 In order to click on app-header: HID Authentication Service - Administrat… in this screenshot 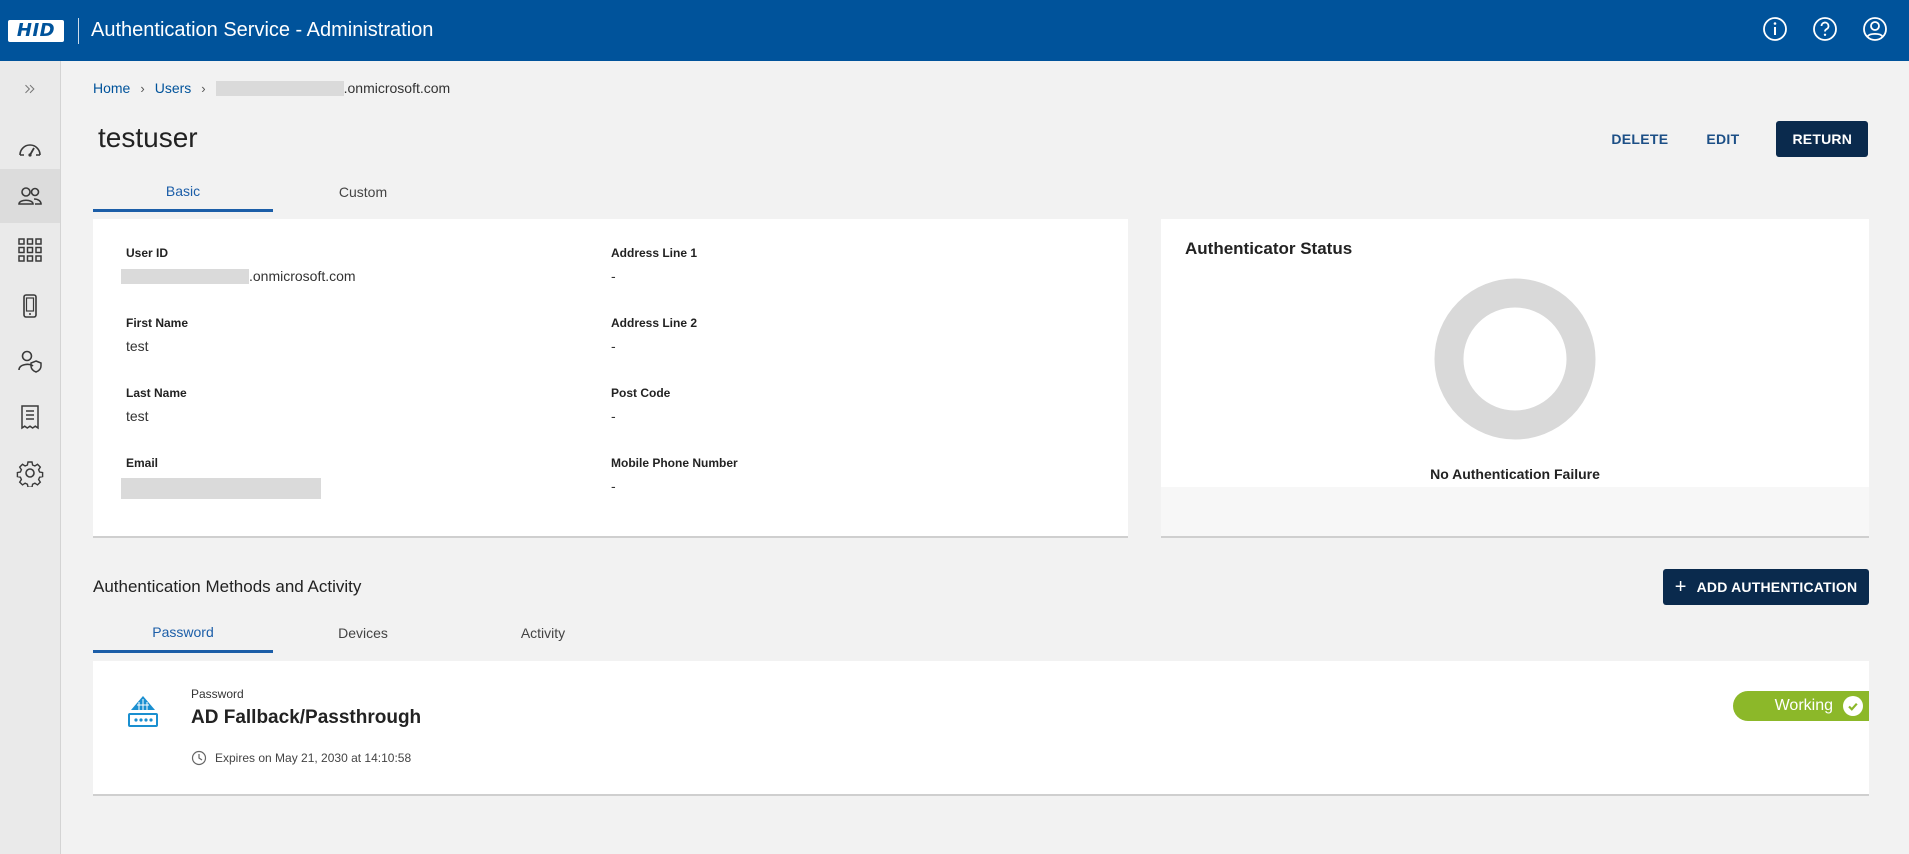, I will do `click(954, 30)`.